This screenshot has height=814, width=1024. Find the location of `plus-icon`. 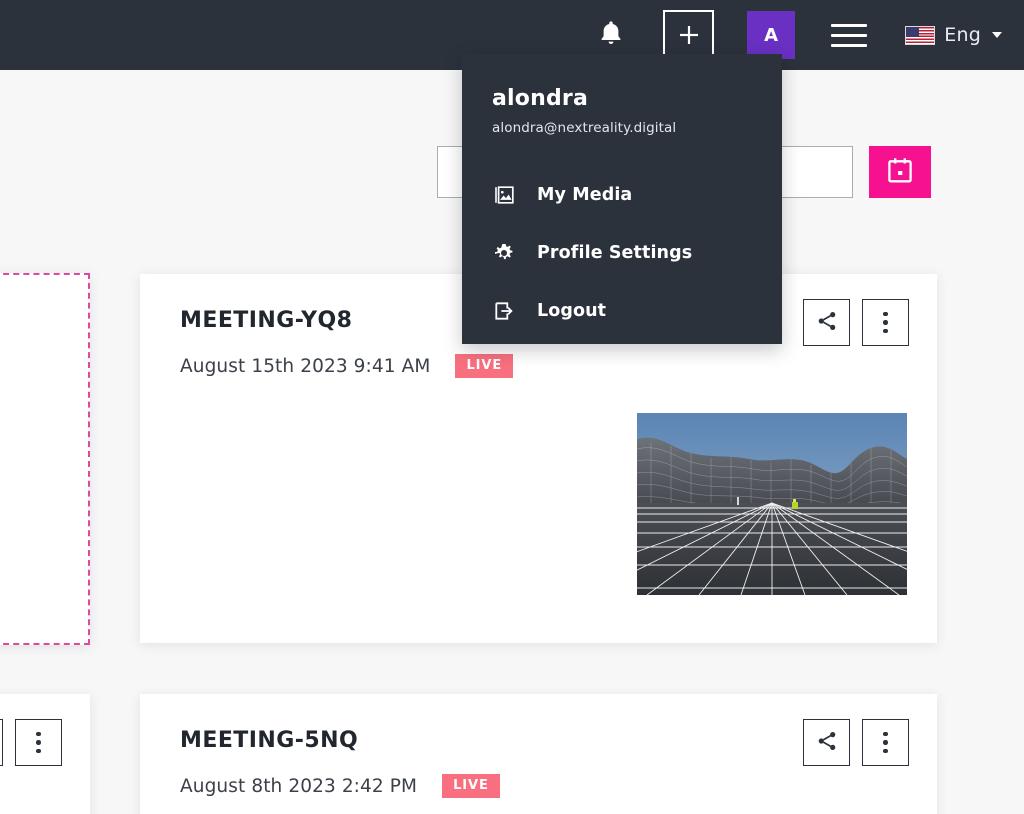

plus-icon is located at coordinates (689, 35).